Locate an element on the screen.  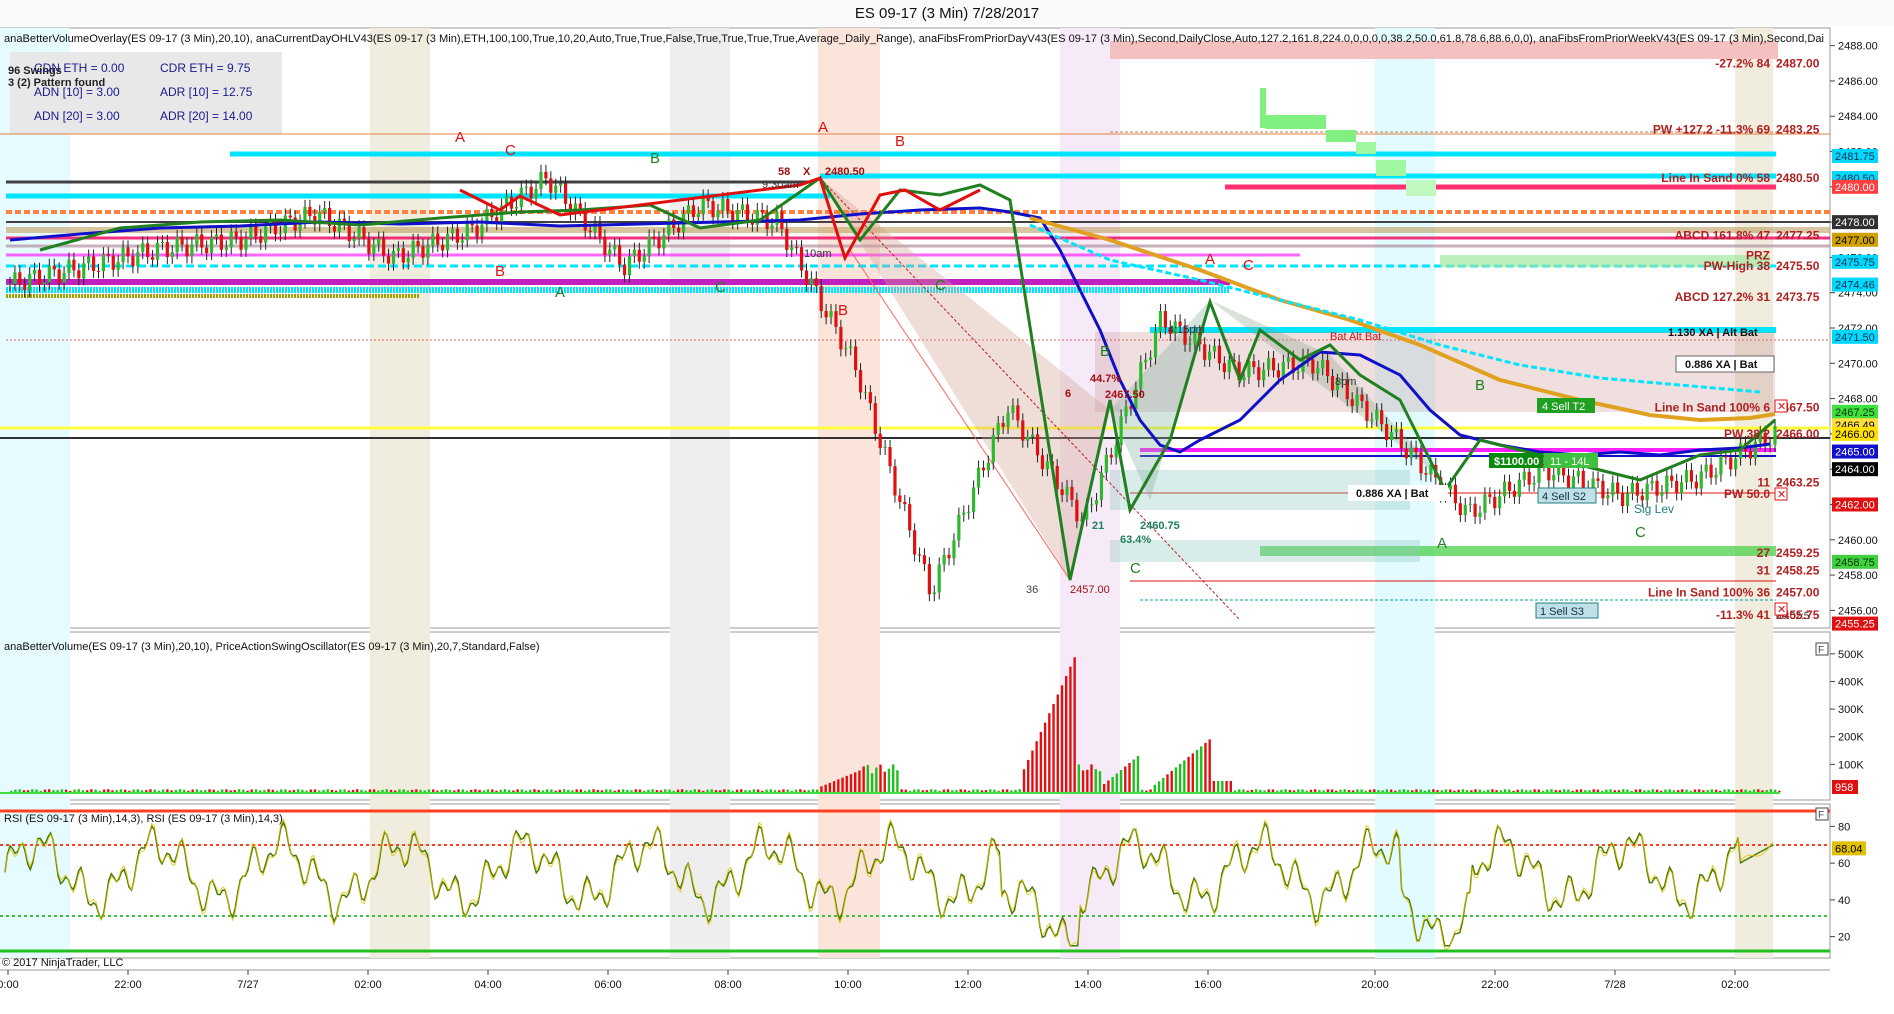
x-tick-label: 7/27 is located at coordinates (247, 985).